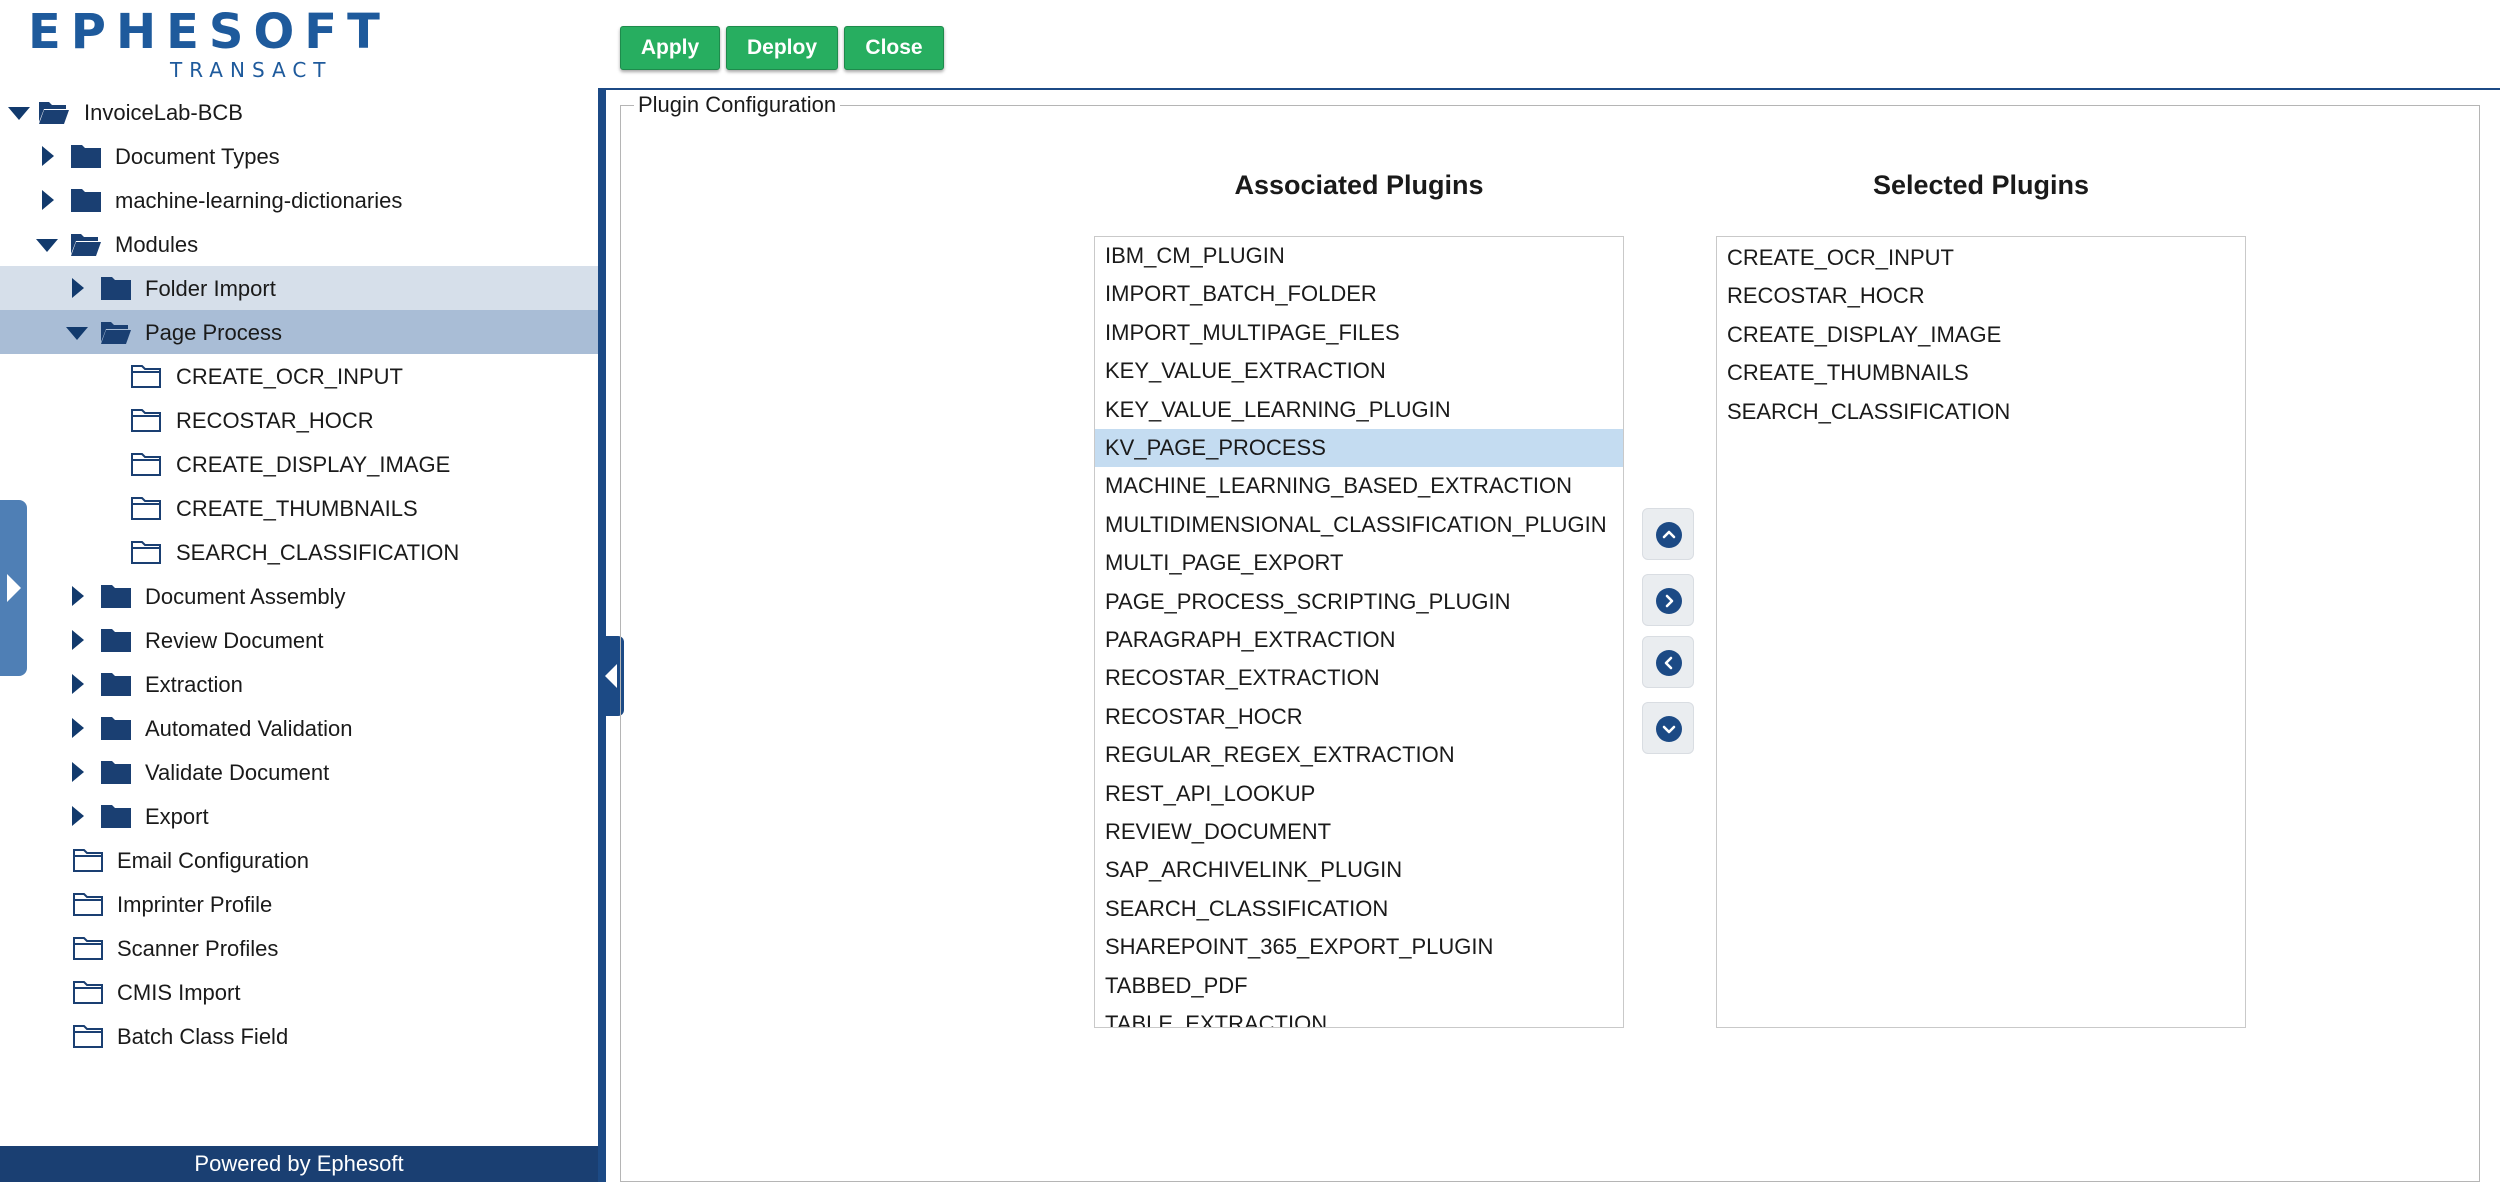  What do you see at coordinates (299, 684) in the screenshot?
I see `tree-item-extraction: Extraction` at bounding box center [299, 684].